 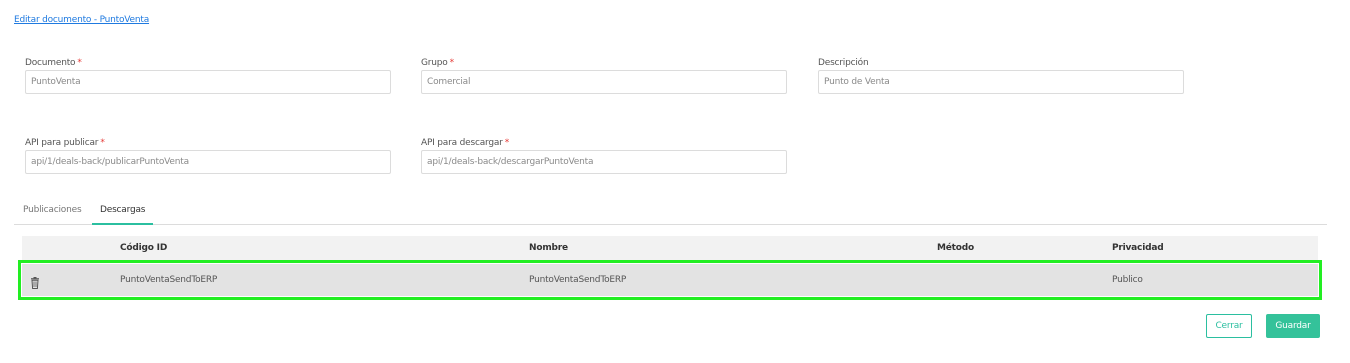 What do you see at coordinates (143, 248) in the screenshot?
I see `column-header-codigo: Código ID` at bounding box center [143, 248].